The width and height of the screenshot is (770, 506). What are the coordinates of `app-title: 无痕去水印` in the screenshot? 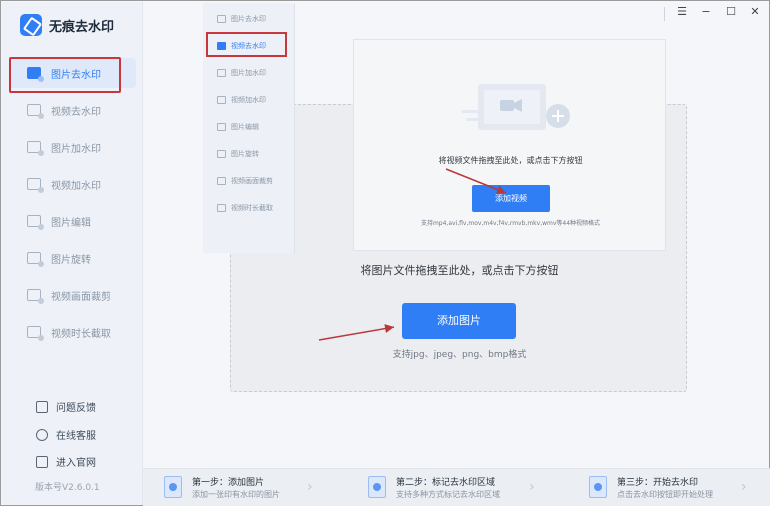 It's located at (82, 27).